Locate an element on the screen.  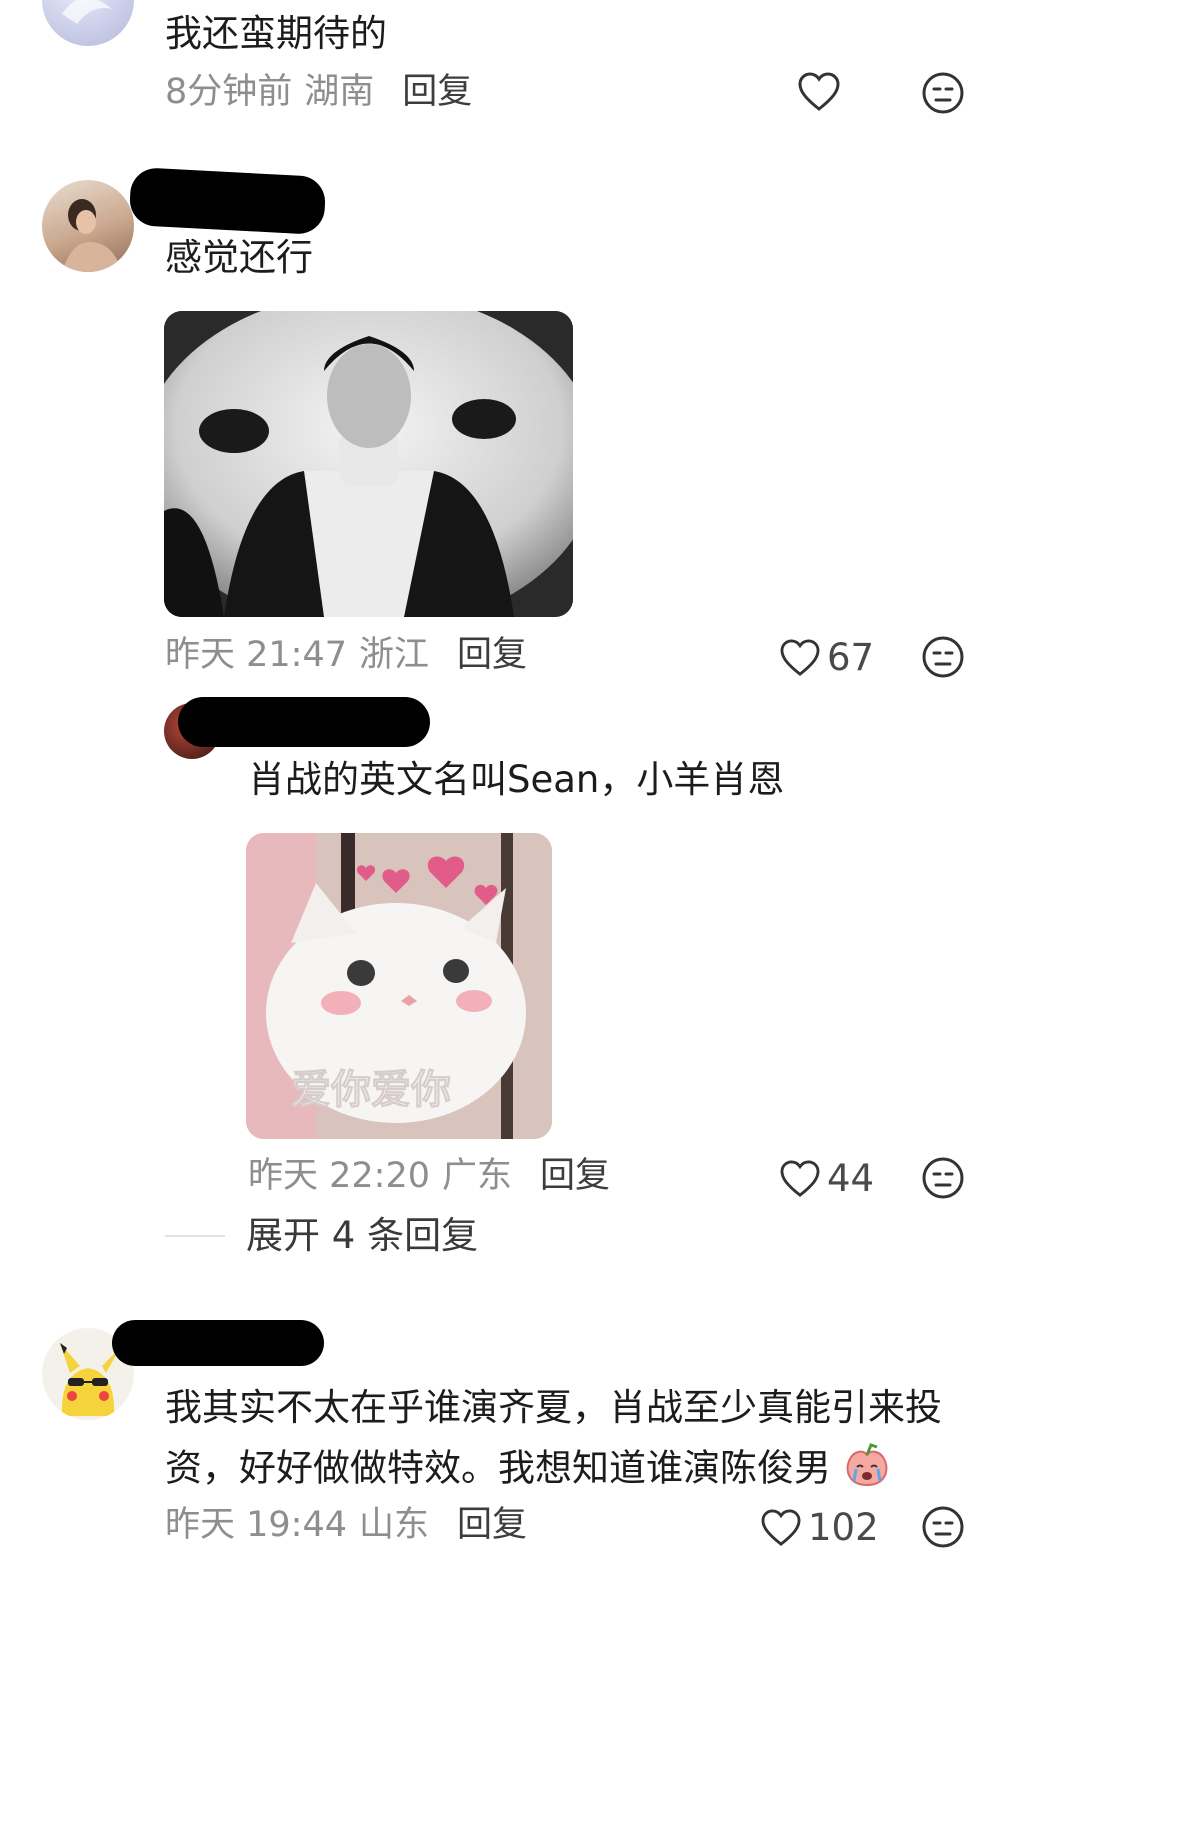
comment-location: 山东 is located at coordinates (394, 1525).